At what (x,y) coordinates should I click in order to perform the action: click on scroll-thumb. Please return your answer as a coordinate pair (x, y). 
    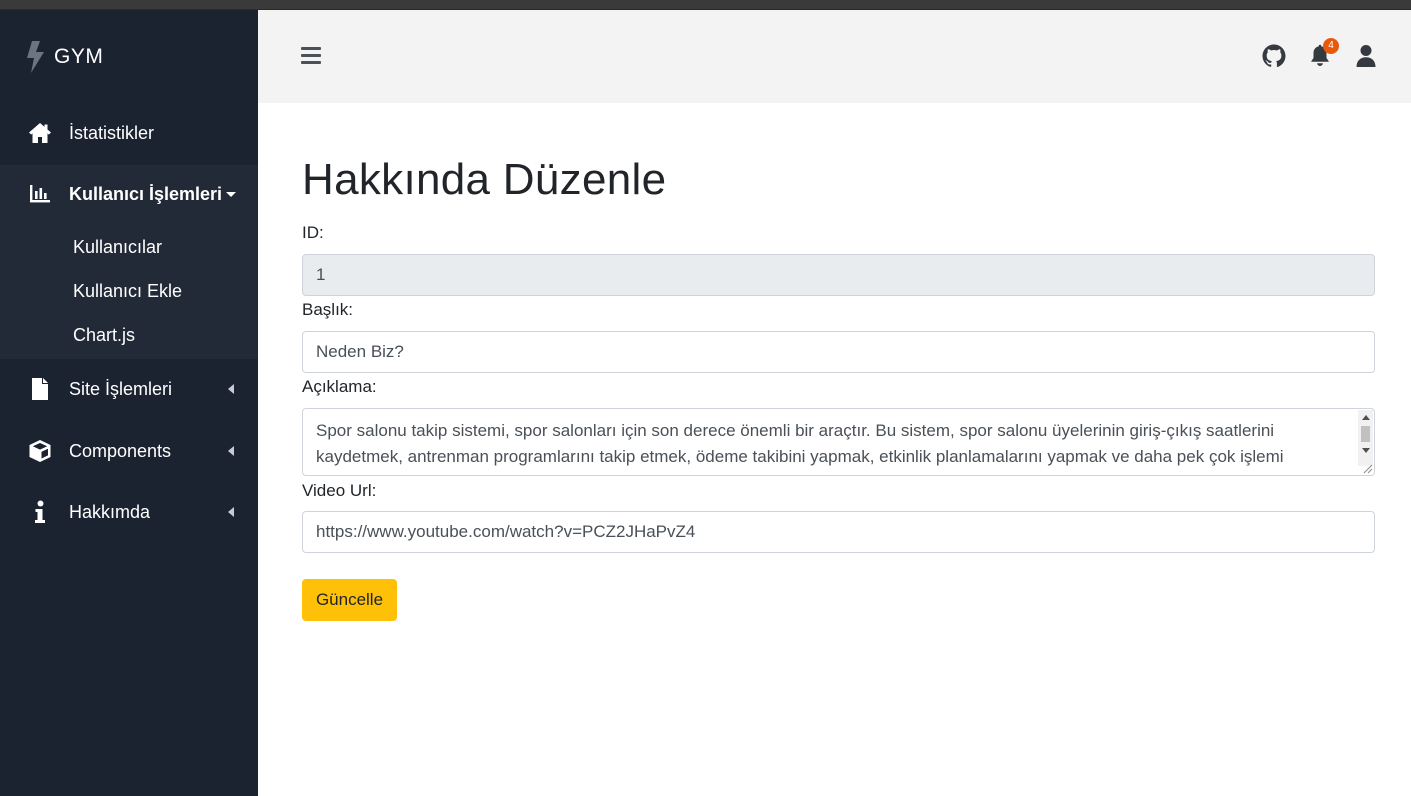
    Looking at the image, I should click on (1365, 434).